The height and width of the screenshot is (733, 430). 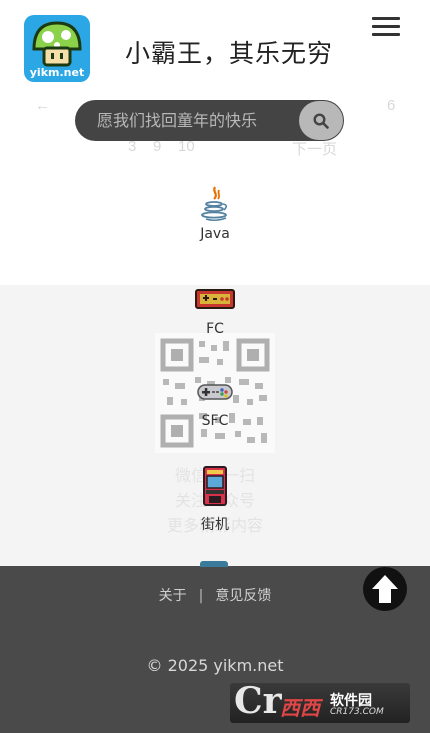 I want to click on category-label: SFC, so click(x=215, y=421).